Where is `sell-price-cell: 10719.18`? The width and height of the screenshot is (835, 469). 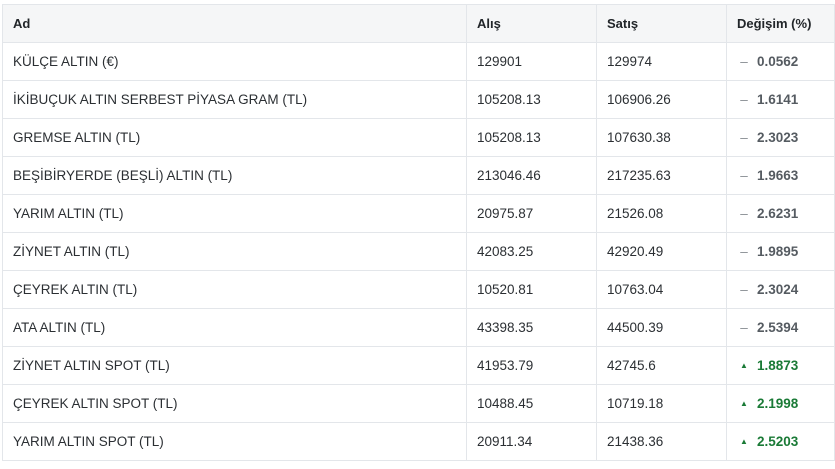
sell-price-cell: 10719.18 is located at coordinates (661, 403).